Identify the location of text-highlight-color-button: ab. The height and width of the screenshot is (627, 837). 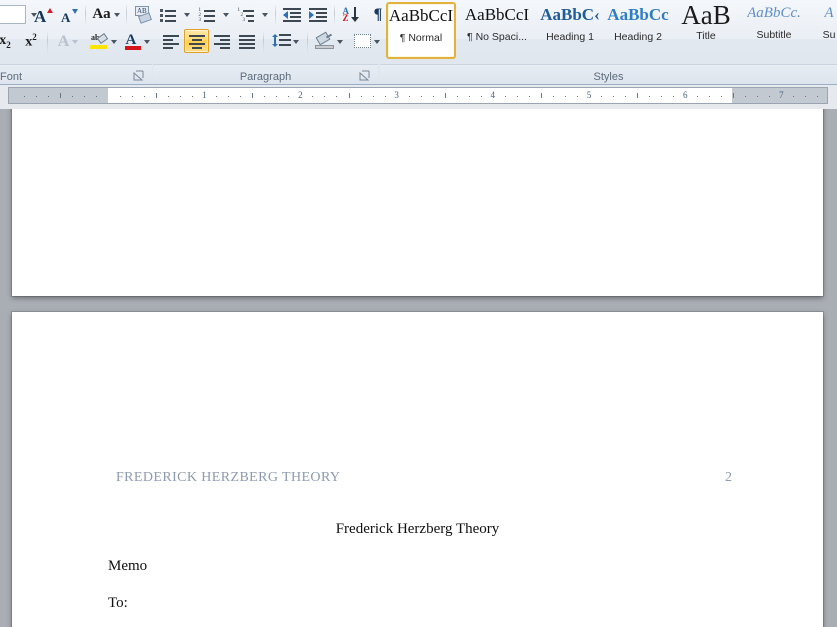
(103, 41).